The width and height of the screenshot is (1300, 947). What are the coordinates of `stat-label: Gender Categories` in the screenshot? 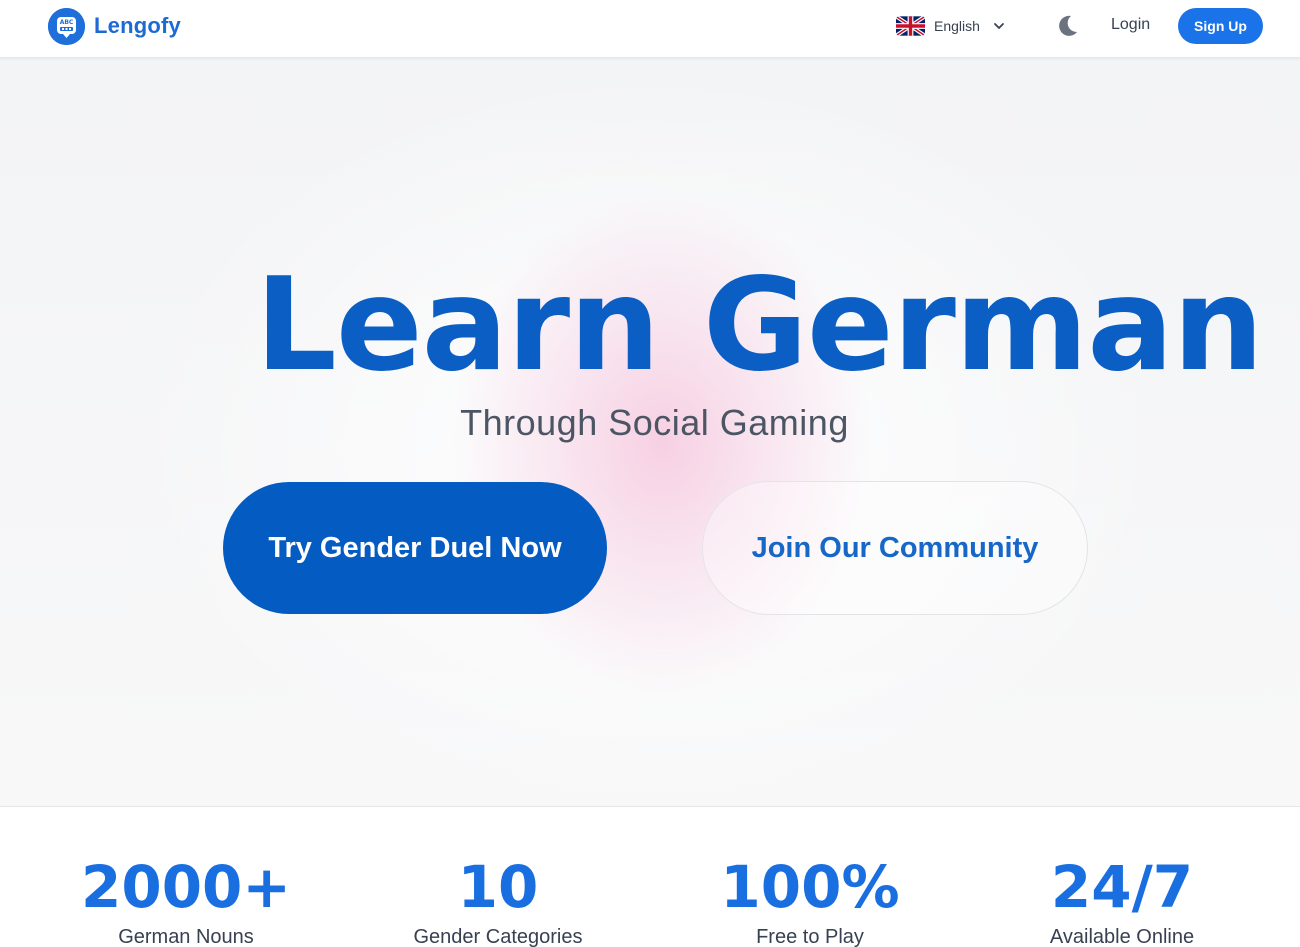 It's located at (498, 936).